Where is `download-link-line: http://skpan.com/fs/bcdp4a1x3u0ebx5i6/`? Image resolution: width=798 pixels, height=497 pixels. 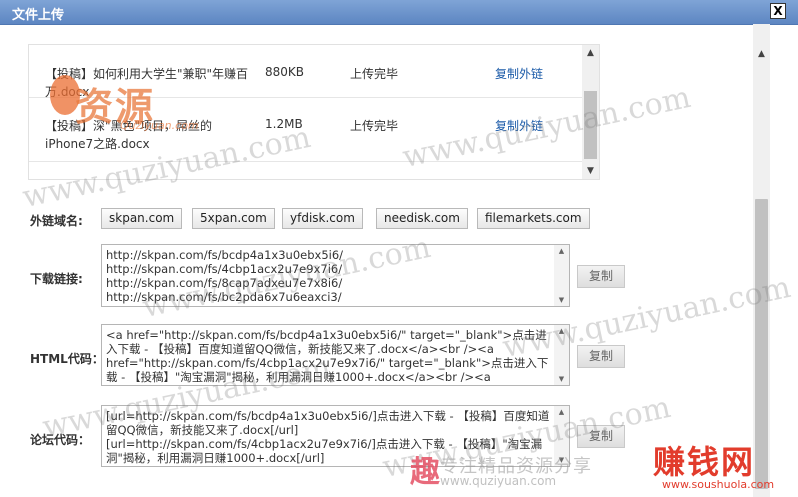 download-link-line: http://skpan.com/fs/bcdp4a1x3u0ebx5i6/ is located at coordinates (225, 255).